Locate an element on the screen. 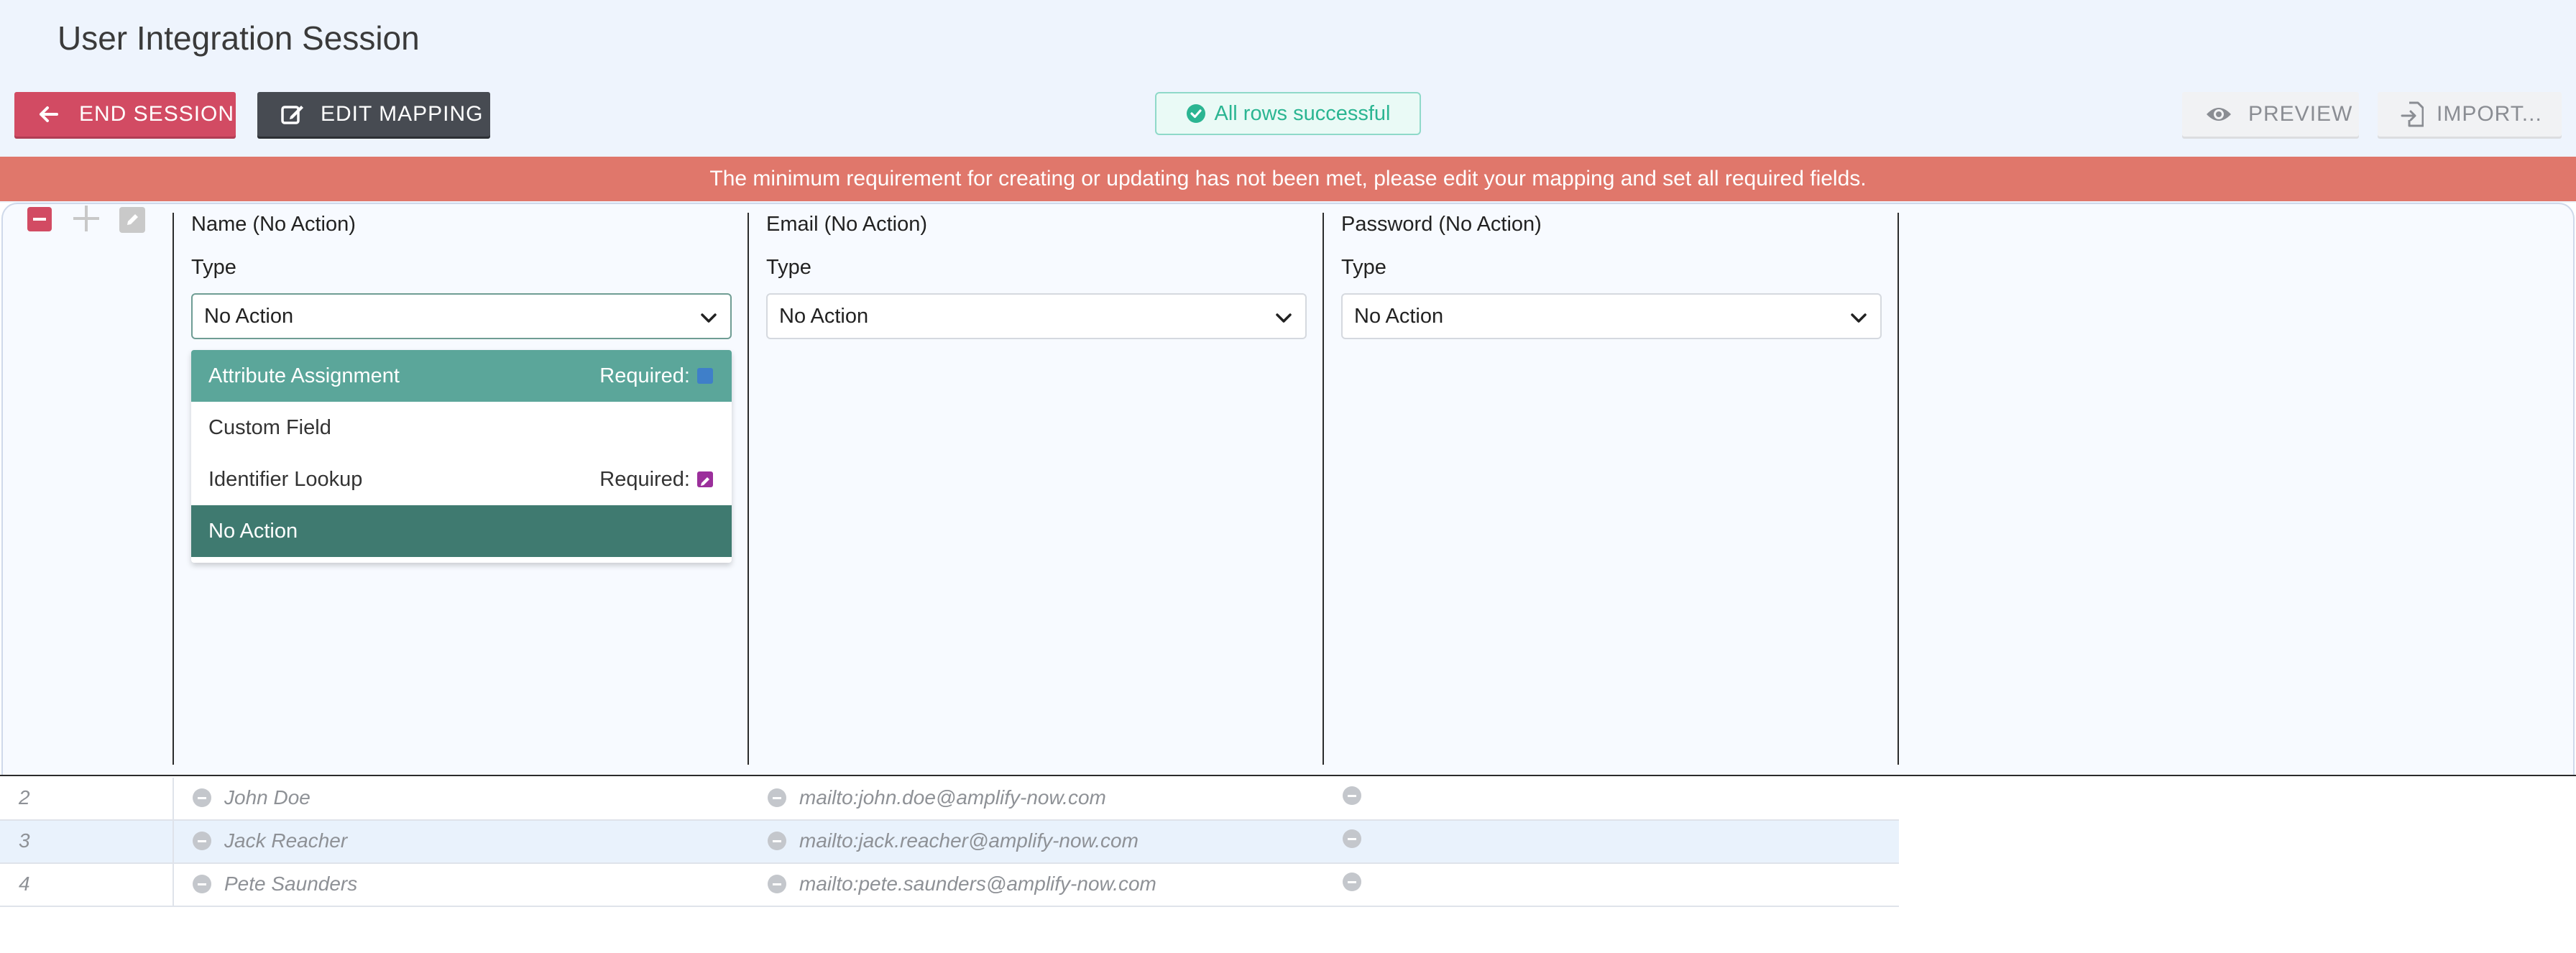 The width and height of the screenshot is (2576, 953). type-label-password: Type is located at coordinates (1363, 267).